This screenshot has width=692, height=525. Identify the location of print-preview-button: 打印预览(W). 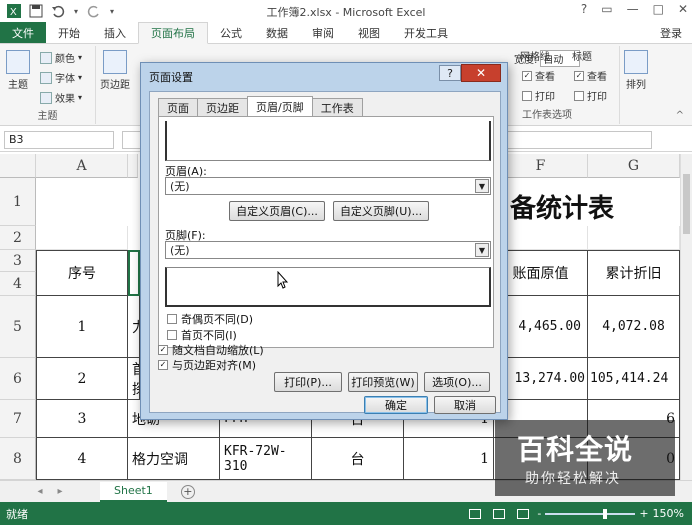
(383, 382).